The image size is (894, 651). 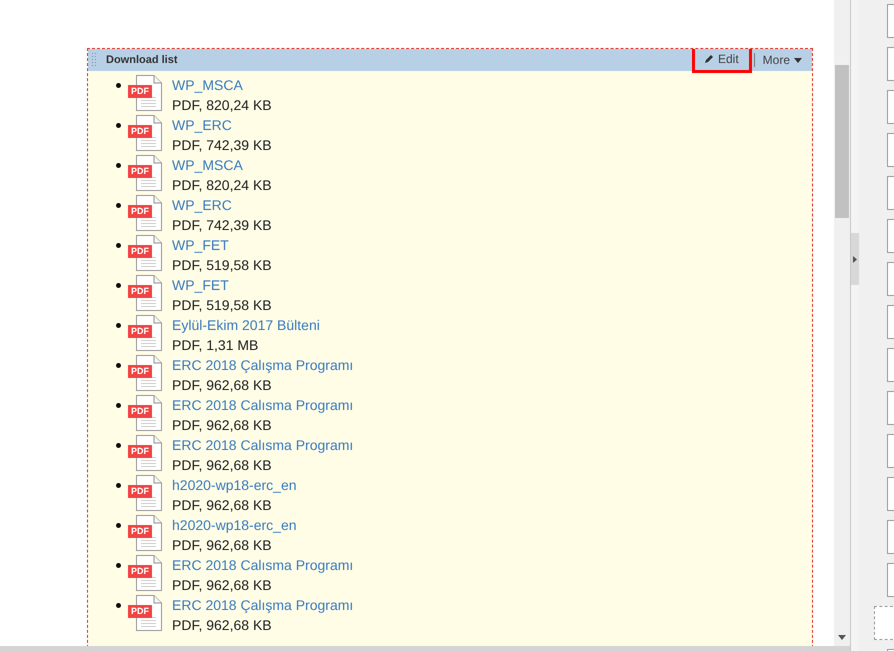 I want to click on more-button: More, so click(x=782, y=60).